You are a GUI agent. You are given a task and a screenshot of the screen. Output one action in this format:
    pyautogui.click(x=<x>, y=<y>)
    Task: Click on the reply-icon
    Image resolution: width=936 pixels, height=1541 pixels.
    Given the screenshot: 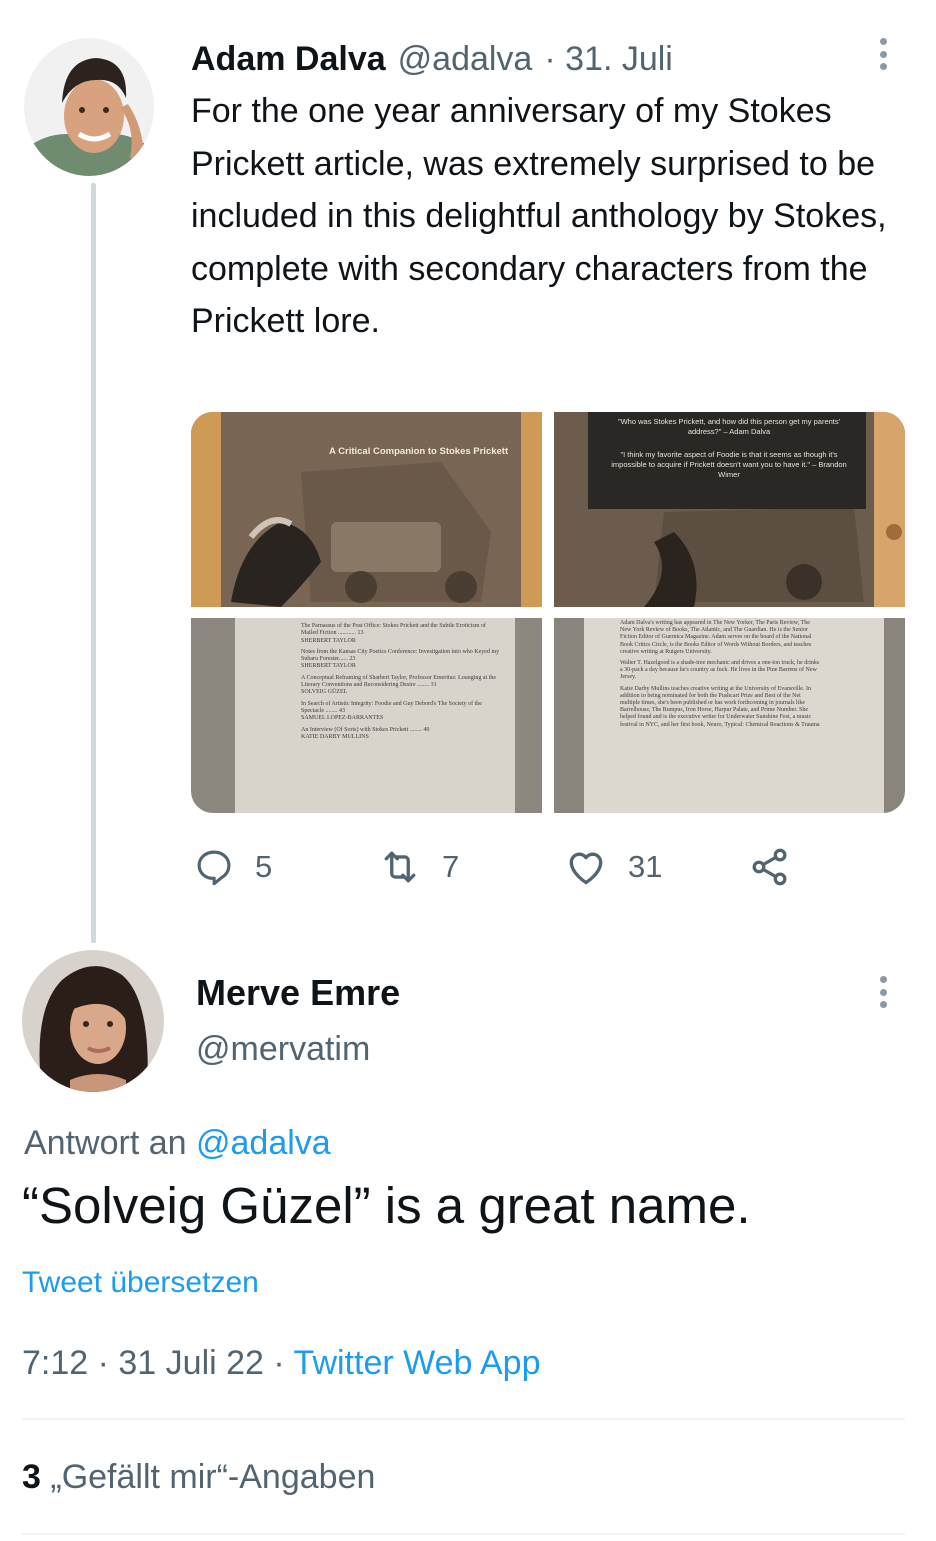 What is the action you would take?
    pyautogui.click(x=214, y=868)
    